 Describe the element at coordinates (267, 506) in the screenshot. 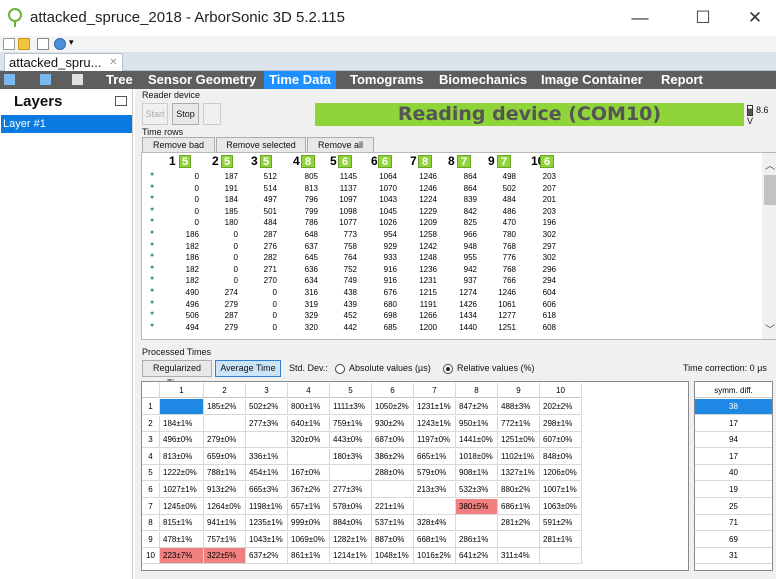

I see `matrix-cell: 1198±1%` at that location.